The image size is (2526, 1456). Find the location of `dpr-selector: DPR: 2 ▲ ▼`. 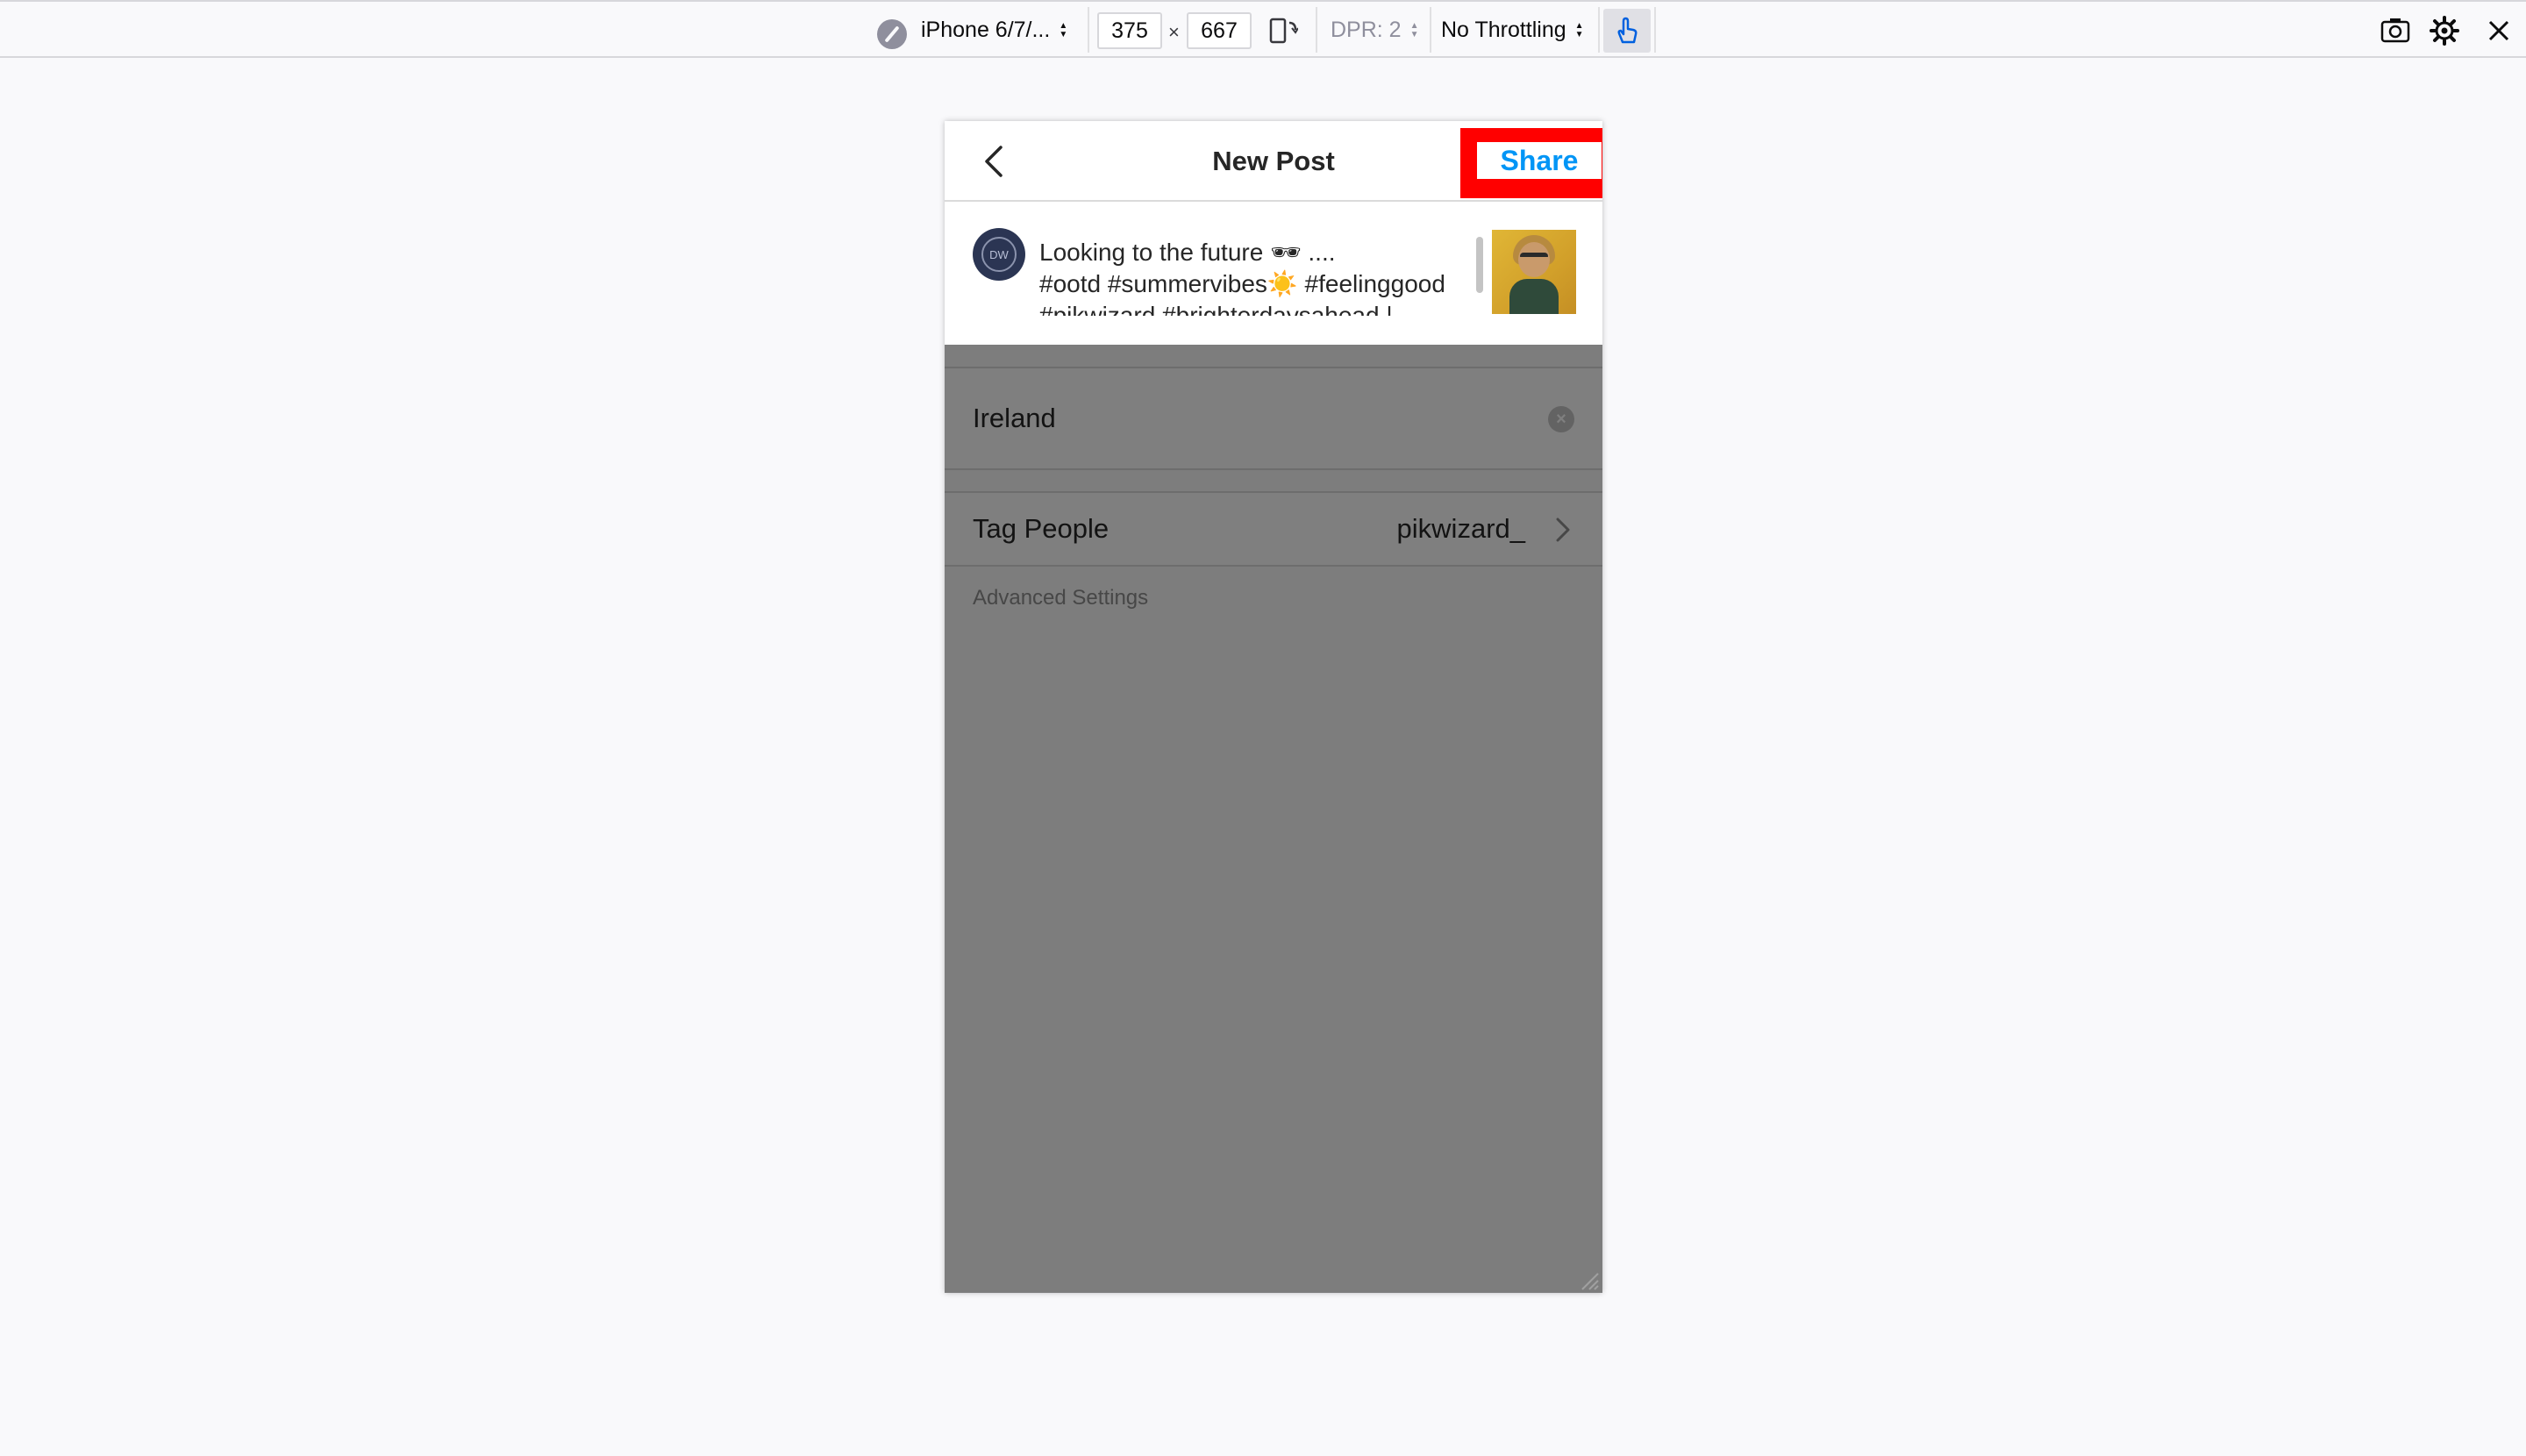

dpr-selector: DPR: 2 ▲ ▼ is located at coordinates (1375, 30).